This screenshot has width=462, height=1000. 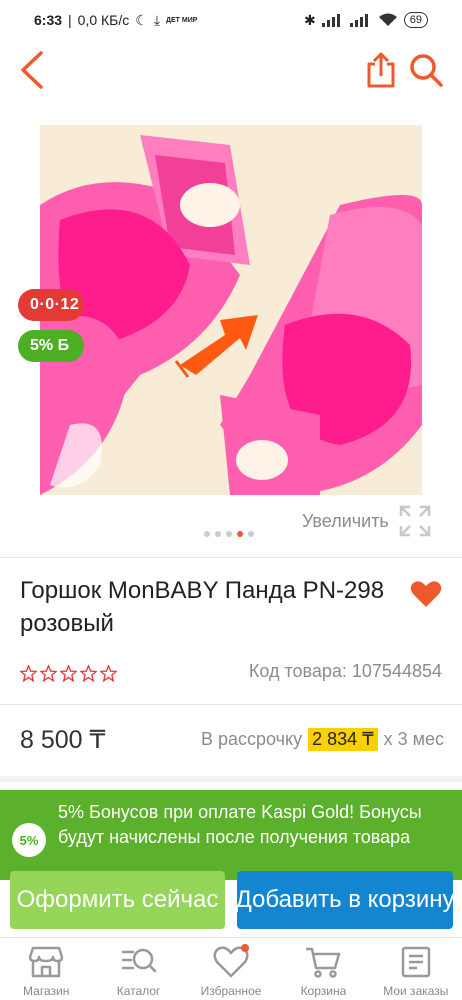 I want to click on cart-icon, so click(x=323, y=962).